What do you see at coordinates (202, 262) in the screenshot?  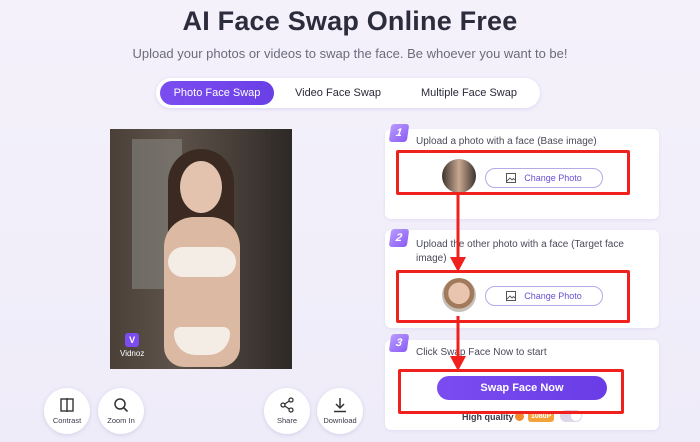 I see `photo-top` at bounding box center [202, 262].